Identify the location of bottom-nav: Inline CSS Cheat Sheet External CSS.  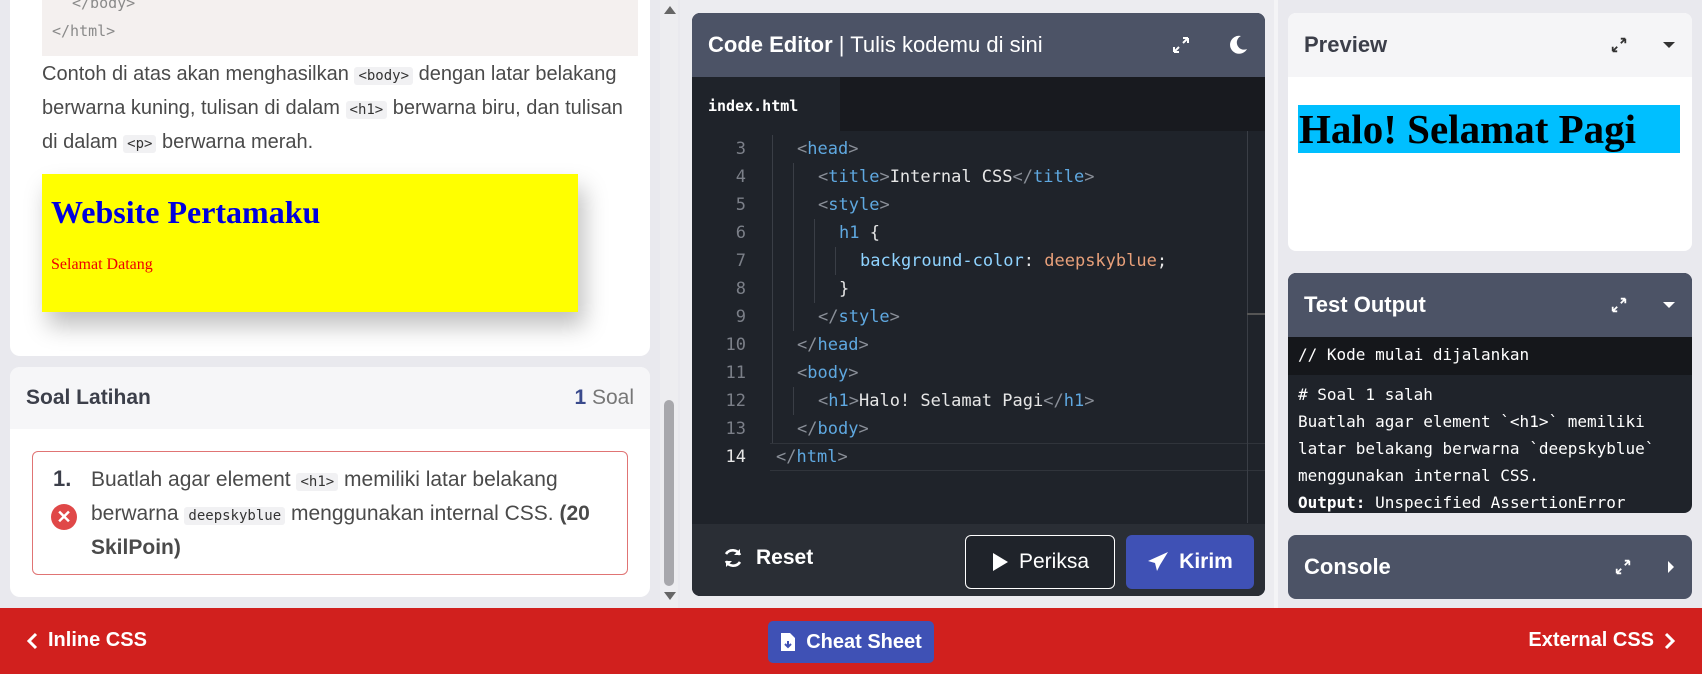
(851, 641).